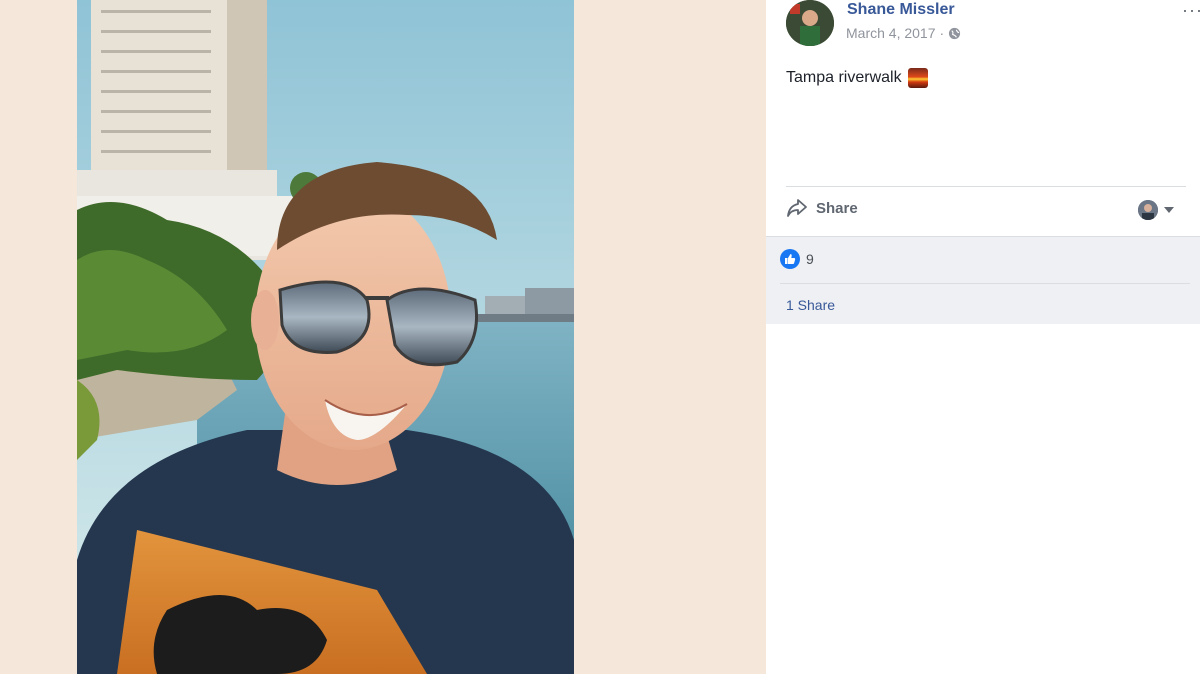  What do you see at coordinates (844, 77) in the screenshot?
I see `post-message-text: Tampa riverwalk` at bounding box center [844, 77].